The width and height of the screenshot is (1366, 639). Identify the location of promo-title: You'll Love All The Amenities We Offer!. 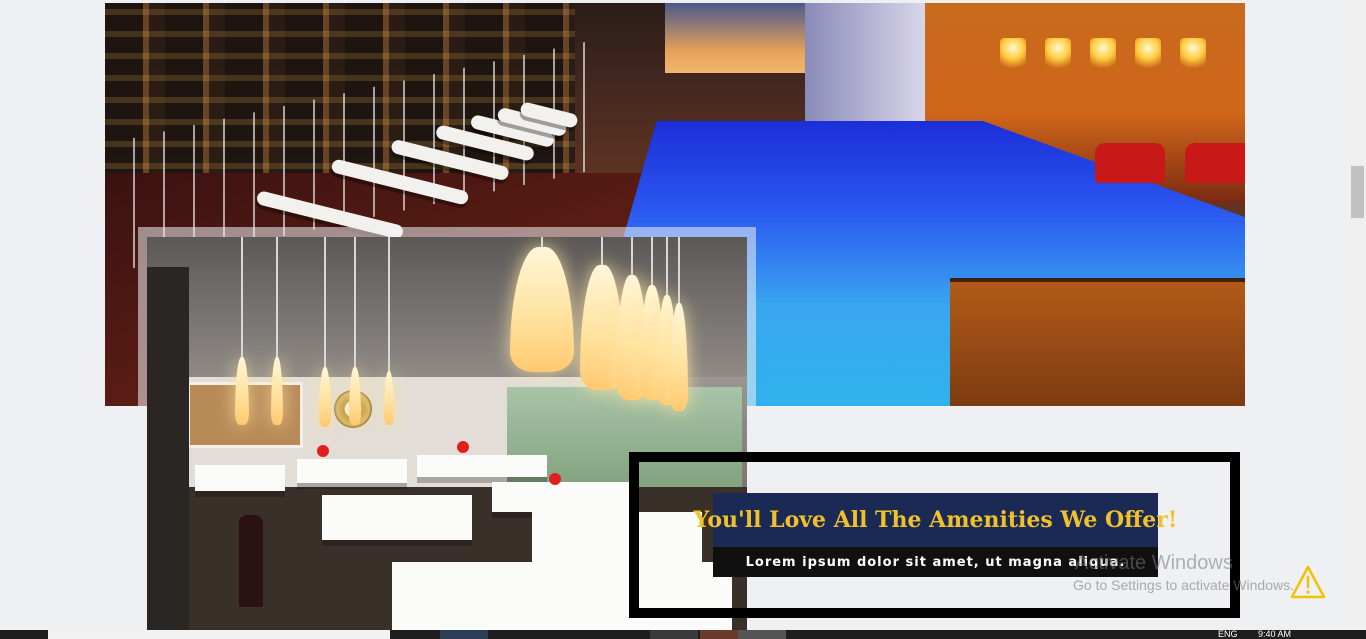
(935, 520).